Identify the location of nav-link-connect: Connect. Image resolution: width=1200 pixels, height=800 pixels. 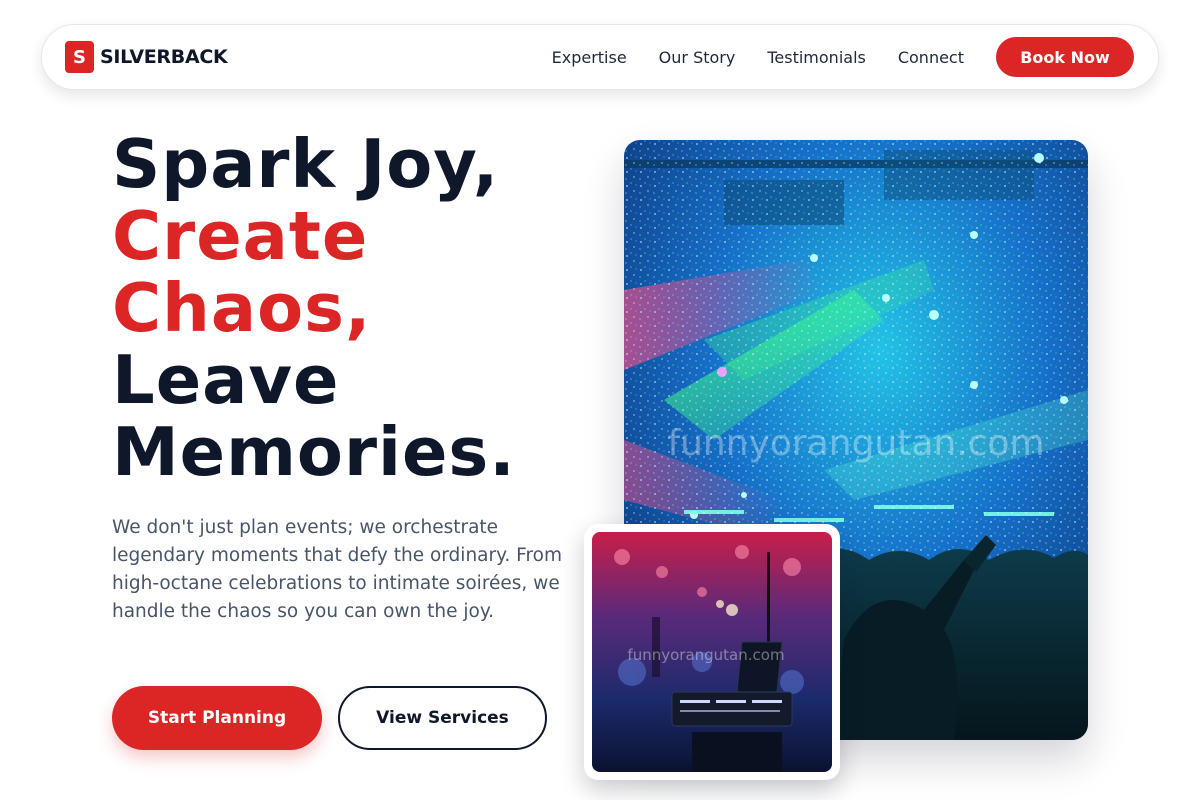
(931, 57).